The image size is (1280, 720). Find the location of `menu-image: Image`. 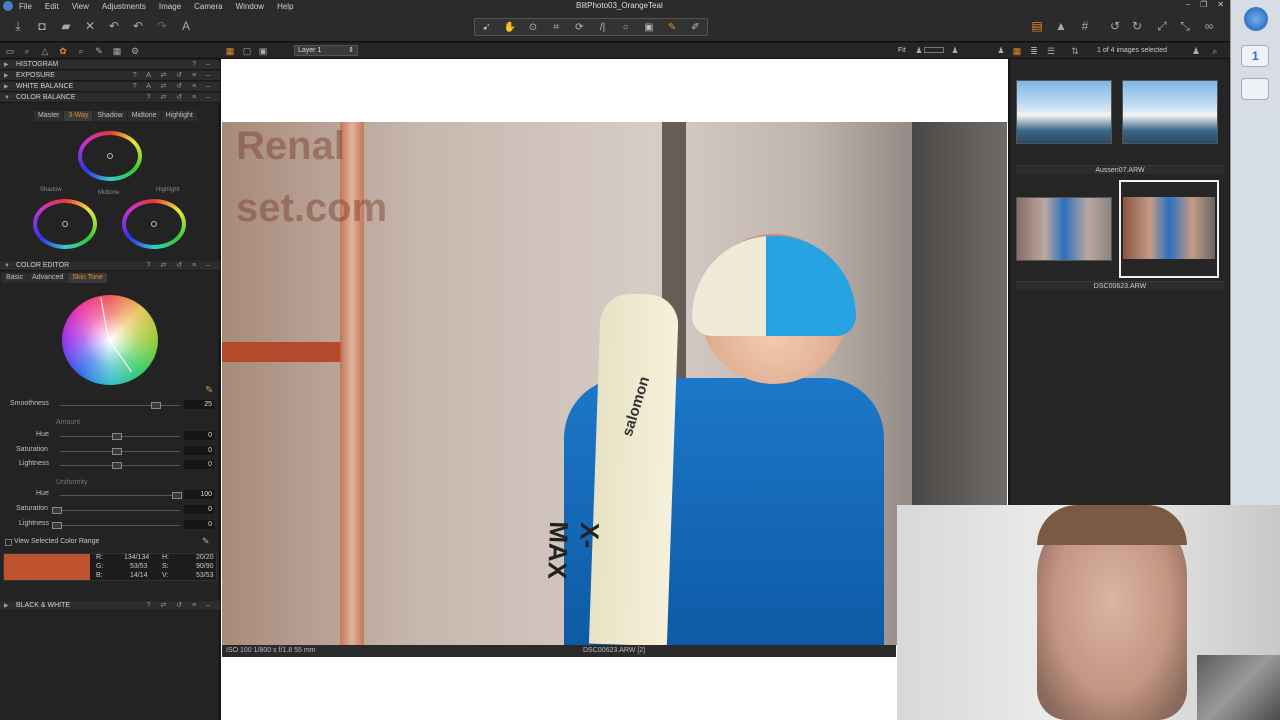

menu-image: Image is located at coordinates (170, 6).